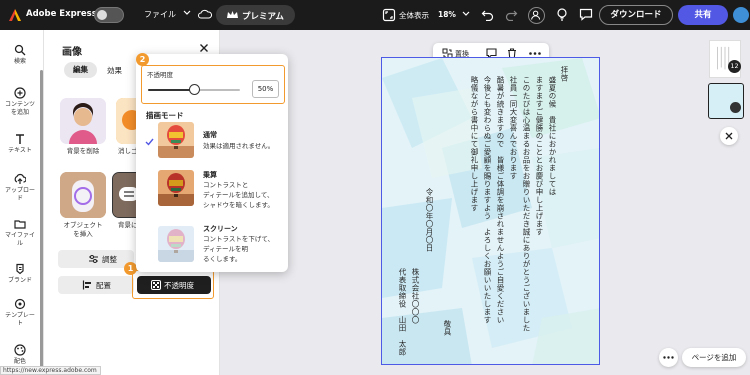 The image size is (750, 375). Describe the element at coordinates (232, 14) in the screenshot. I see `crown-icon` at that location.